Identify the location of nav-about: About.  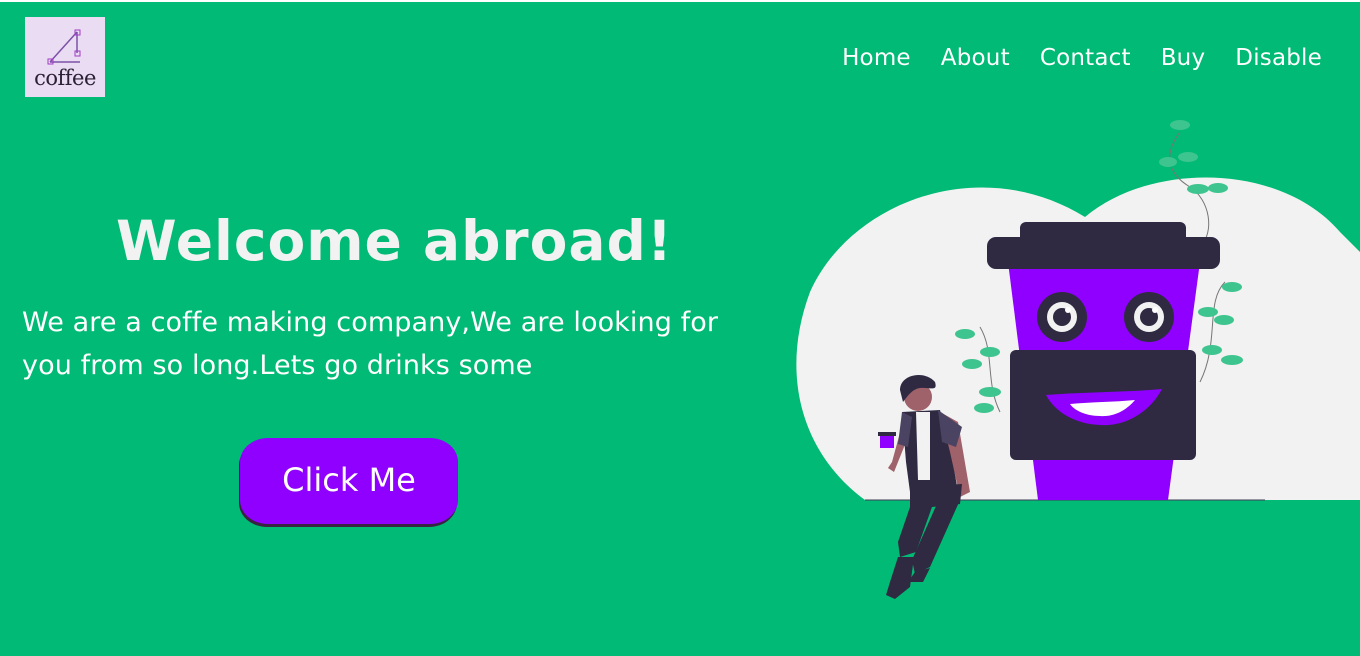
(975, 58).